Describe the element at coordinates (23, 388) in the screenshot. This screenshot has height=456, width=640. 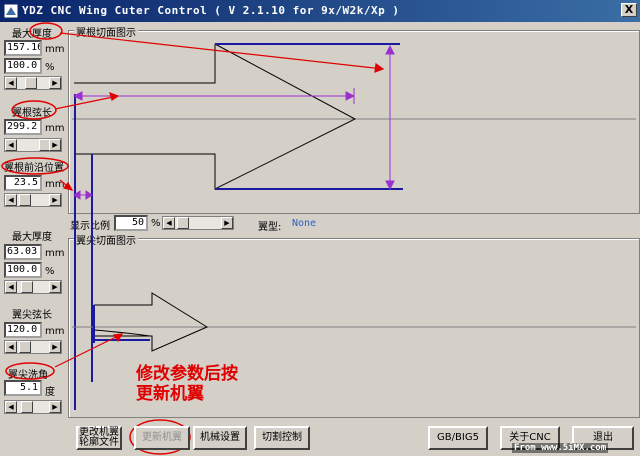
I see `tip-sweep-input: 5.1` at that location.